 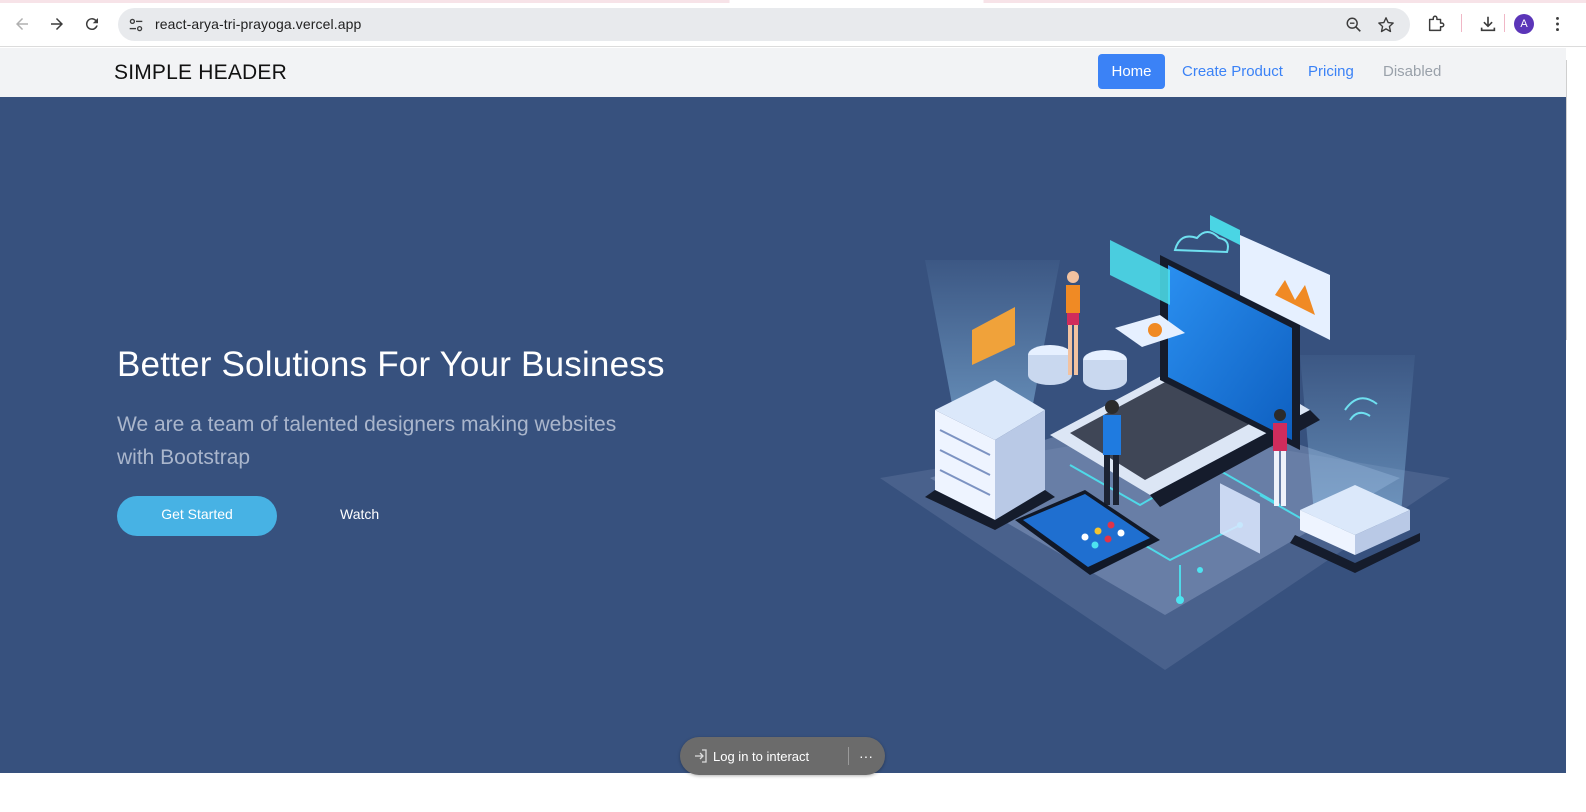 I want to click on login-overlay: Log in to interact ···, so click(x=782, y=756).